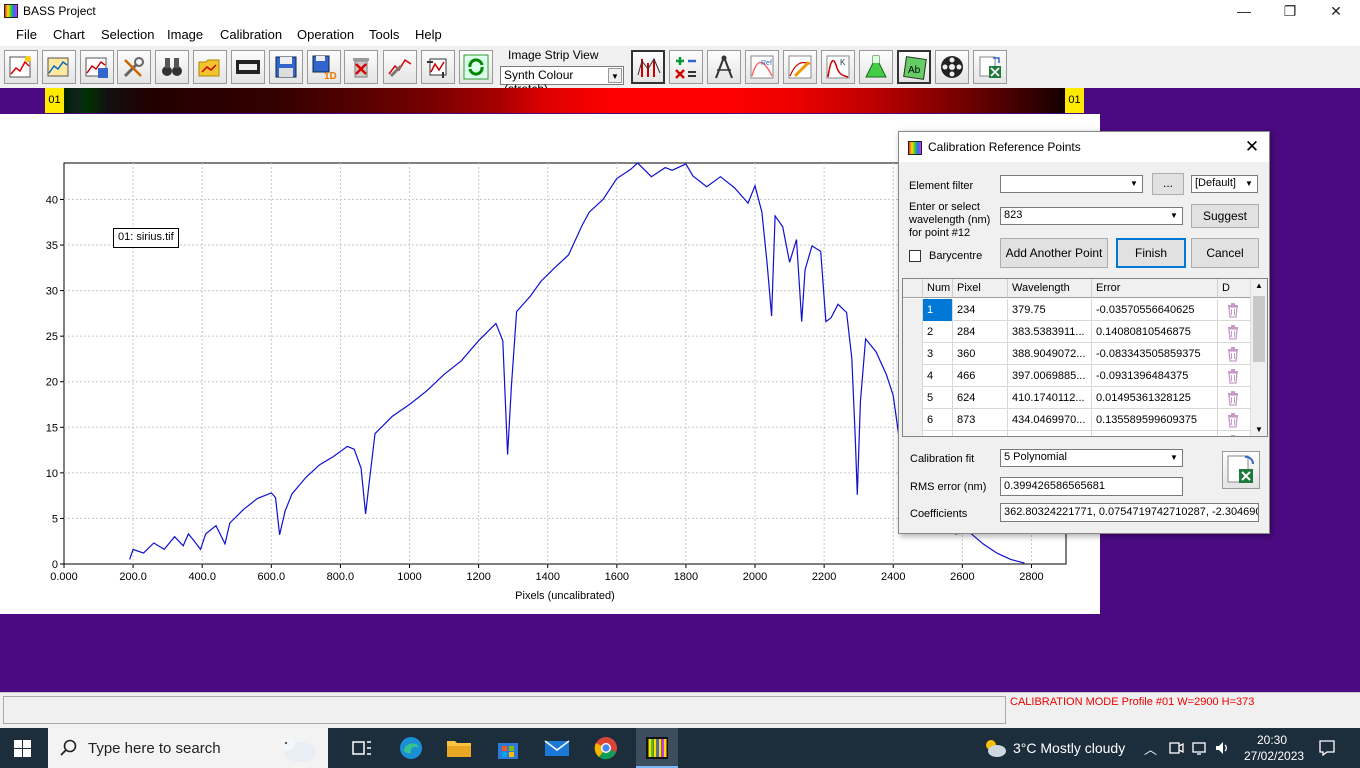  Describe the element at coordinates (400, 67) in the screenshot. I see `repair-button` at that location.